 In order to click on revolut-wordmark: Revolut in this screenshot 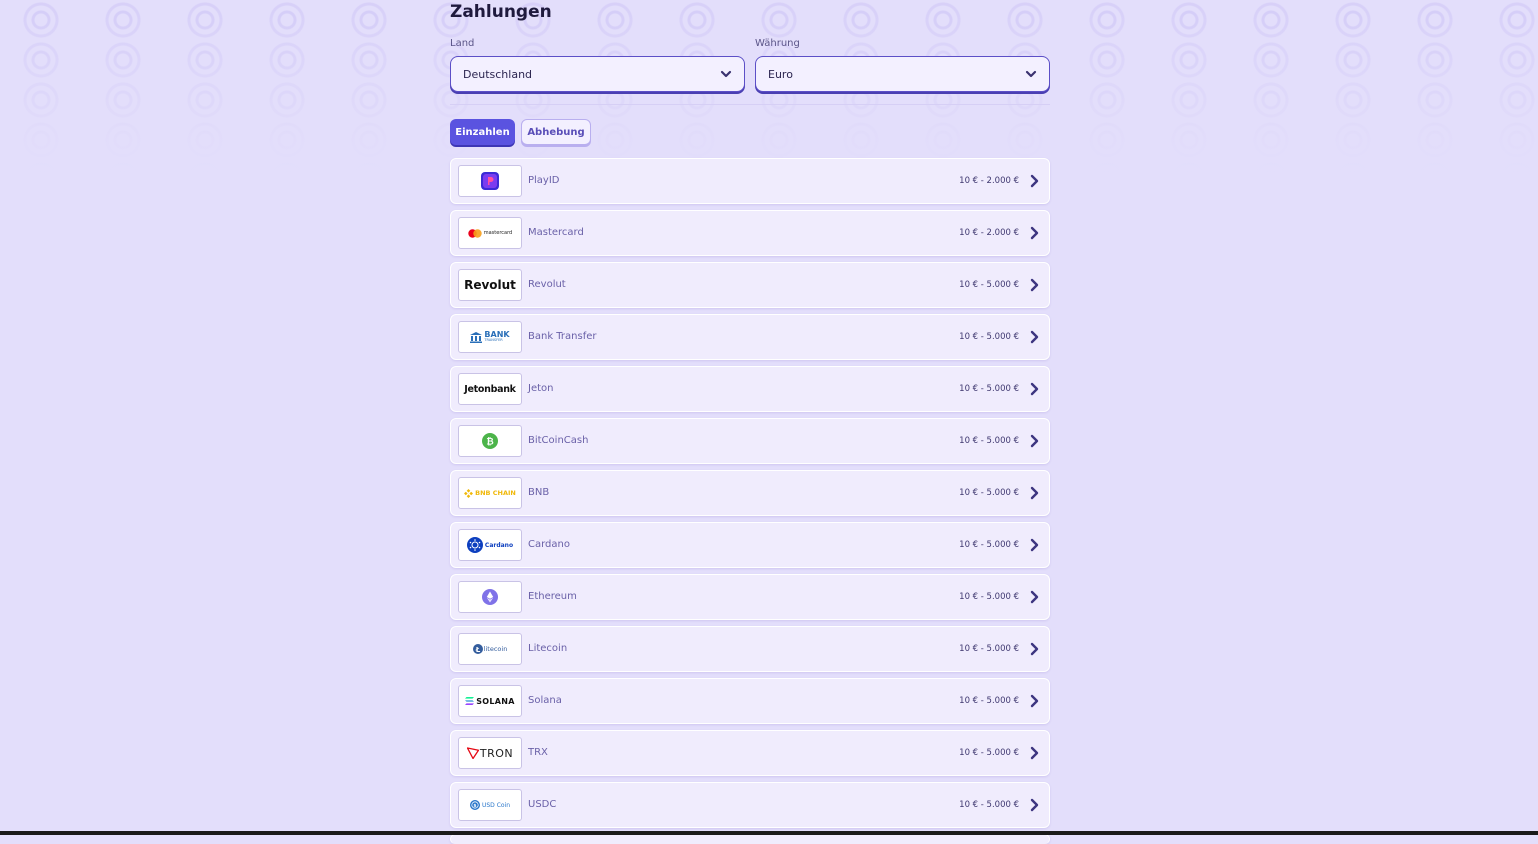, I will do `click(490, 285)`.